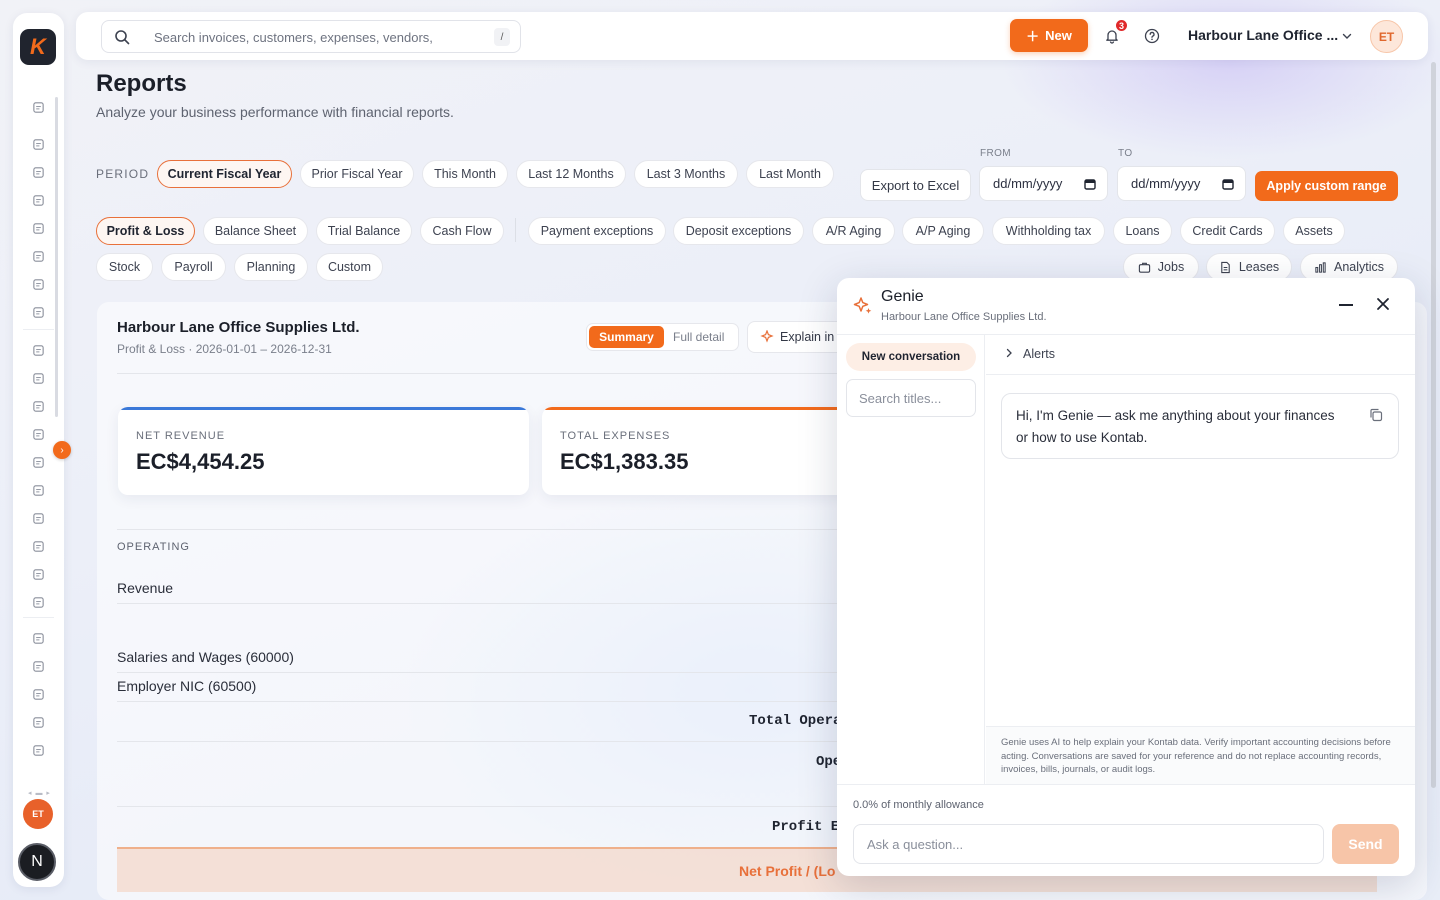 Image resolution: width=1440 pixels, height=900 pixels. Describe the element at coordinates (357, 174) in the screenshot. I see `period-prior-fiscal-year: Prior Fiscal Year` at that location.